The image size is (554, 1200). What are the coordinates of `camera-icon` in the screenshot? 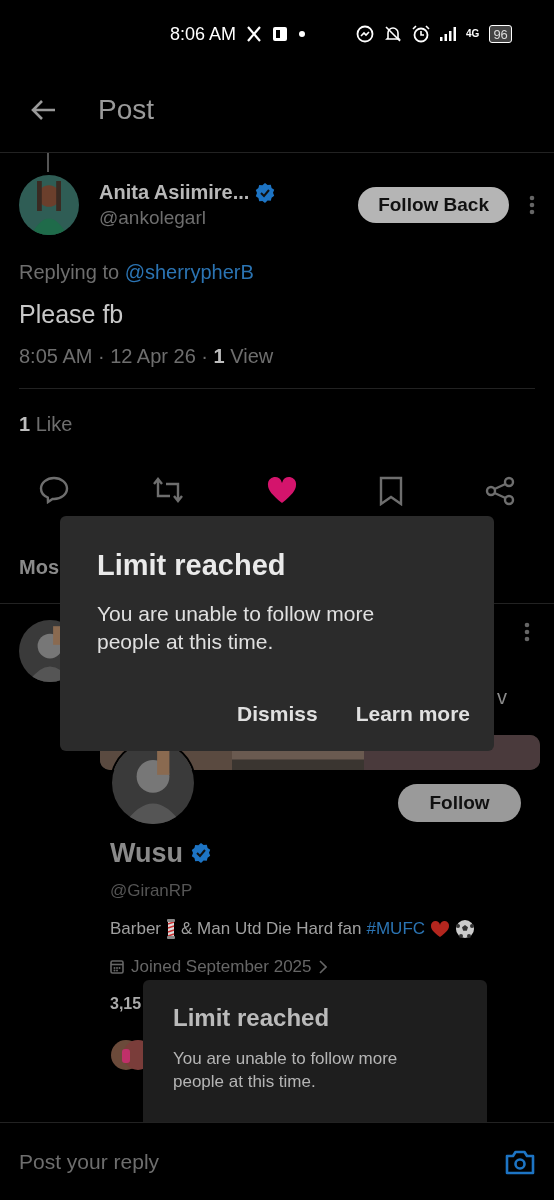 It's located at (520, 1161).